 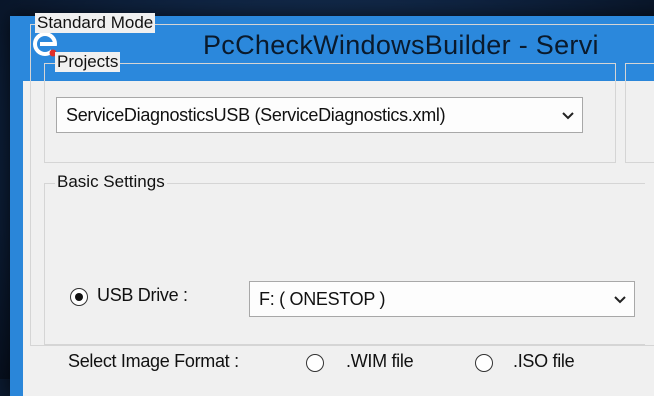 I want to click on iso-file-label: .ISO file, so click(x=544, y=361).